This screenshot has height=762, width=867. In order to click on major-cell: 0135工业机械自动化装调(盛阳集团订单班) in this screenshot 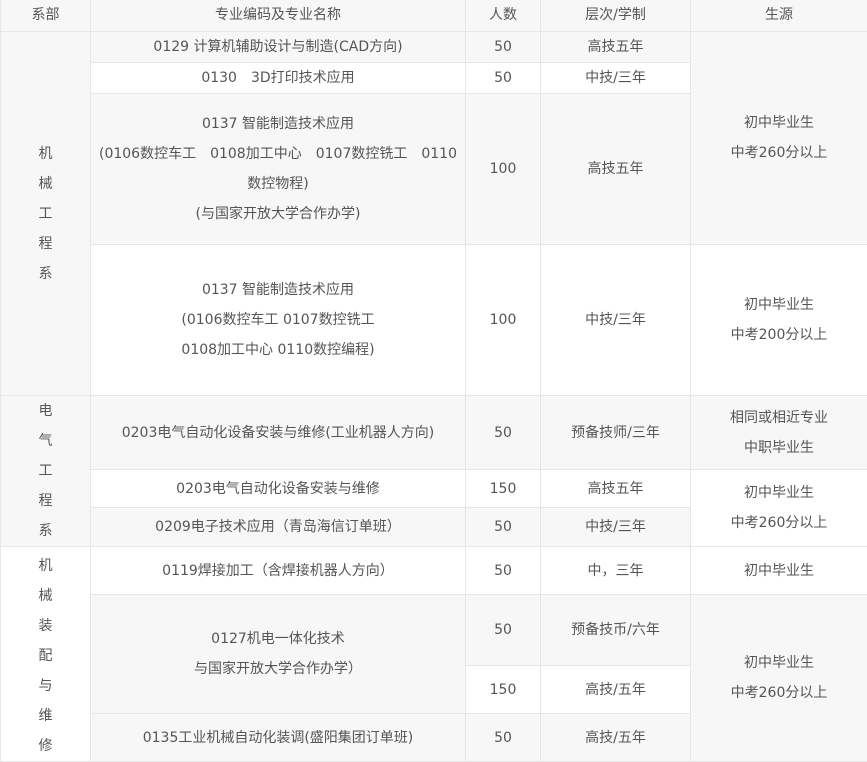, I will do `click(278, 738)`.